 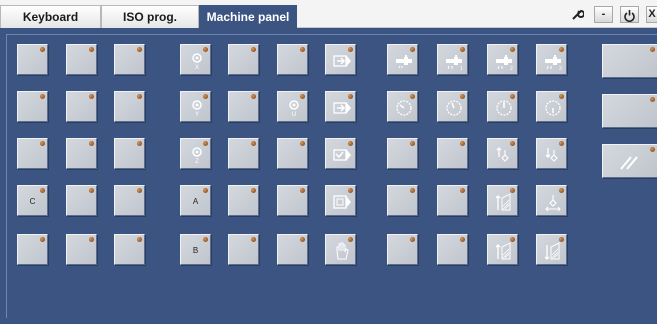 What do you see at coordinates (292, 200) in the screenshot?
I see `key-r4c6` at bounding box center [292, 200].